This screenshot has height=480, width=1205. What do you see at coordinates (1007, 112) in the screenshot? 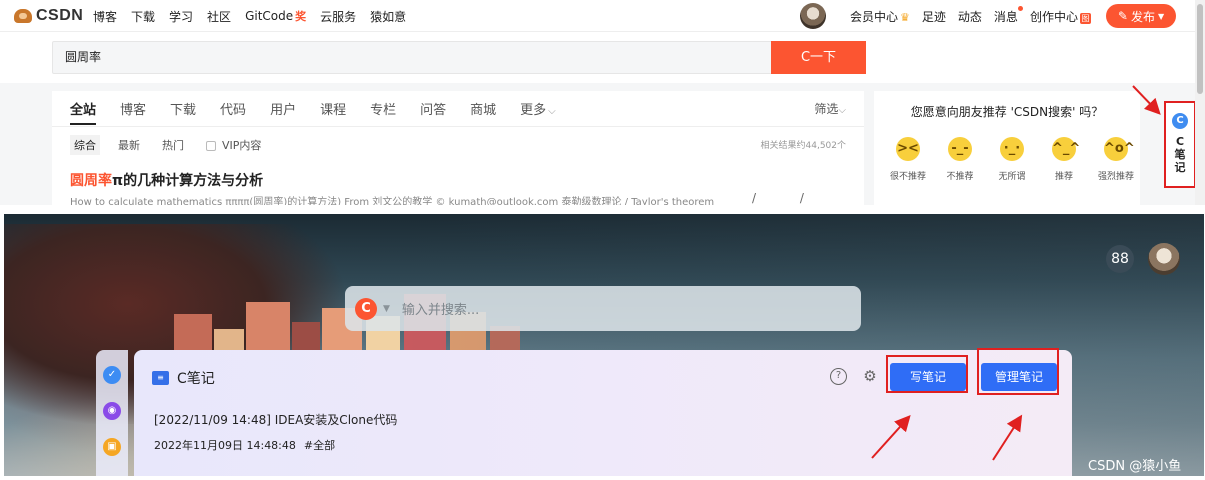
I see `survey-question: 您愿意向朋友推荐 'CSDN搜索' 吗？` at bounding box center [1007, 112].